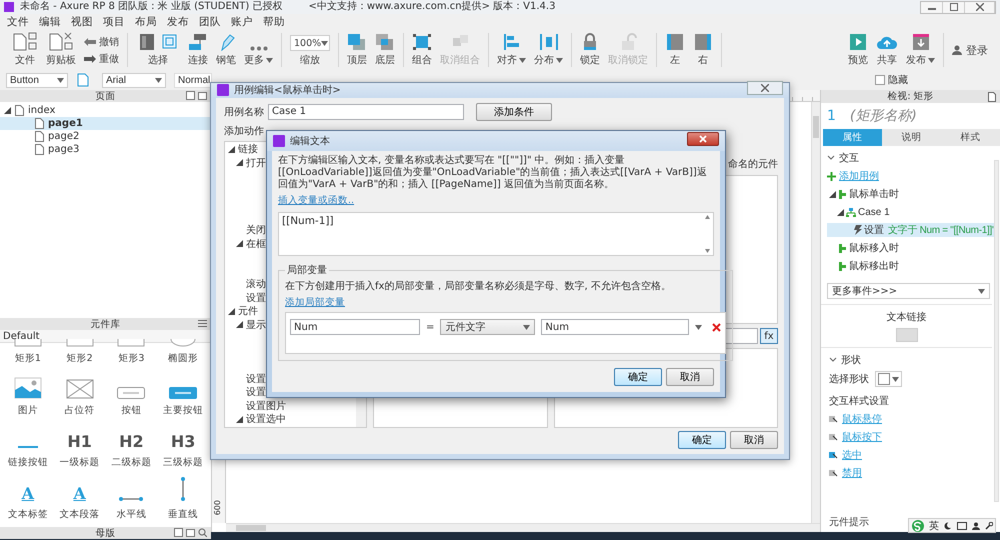  What do you see at coordinates (132, 397) in the screenshot?
I see `widget-item: 按钮` at bounding box center [132, 397].